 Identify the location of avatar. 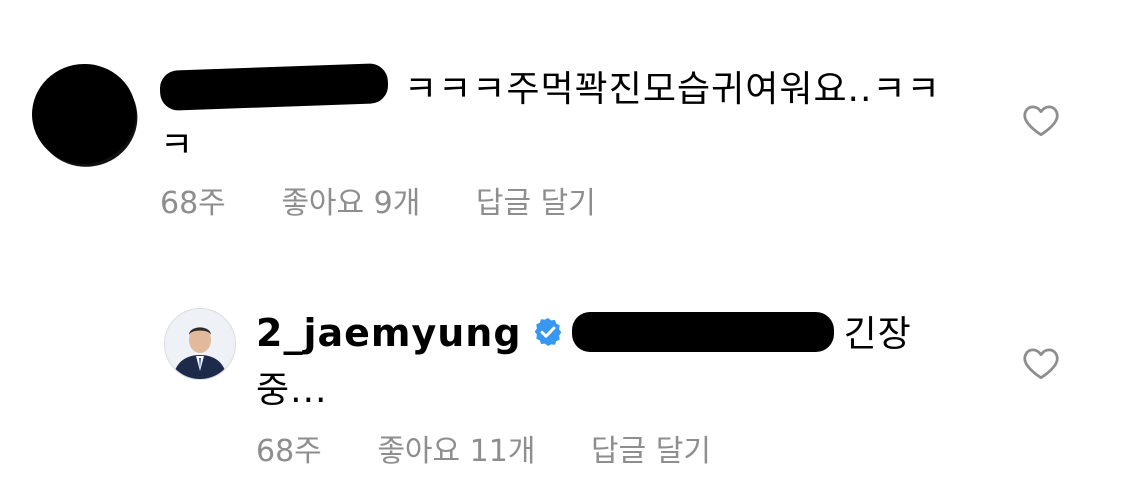
(200, 344).